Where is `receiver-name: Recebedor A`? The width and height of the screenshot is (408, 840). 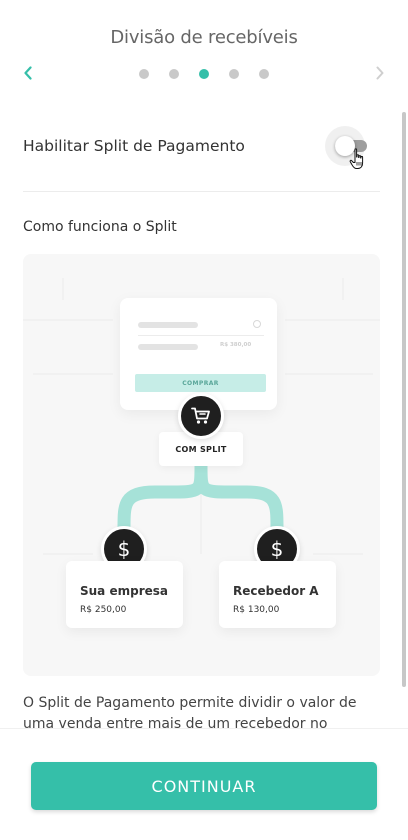 receiver-name: Recebedor A is located at coordinates (276, 591).